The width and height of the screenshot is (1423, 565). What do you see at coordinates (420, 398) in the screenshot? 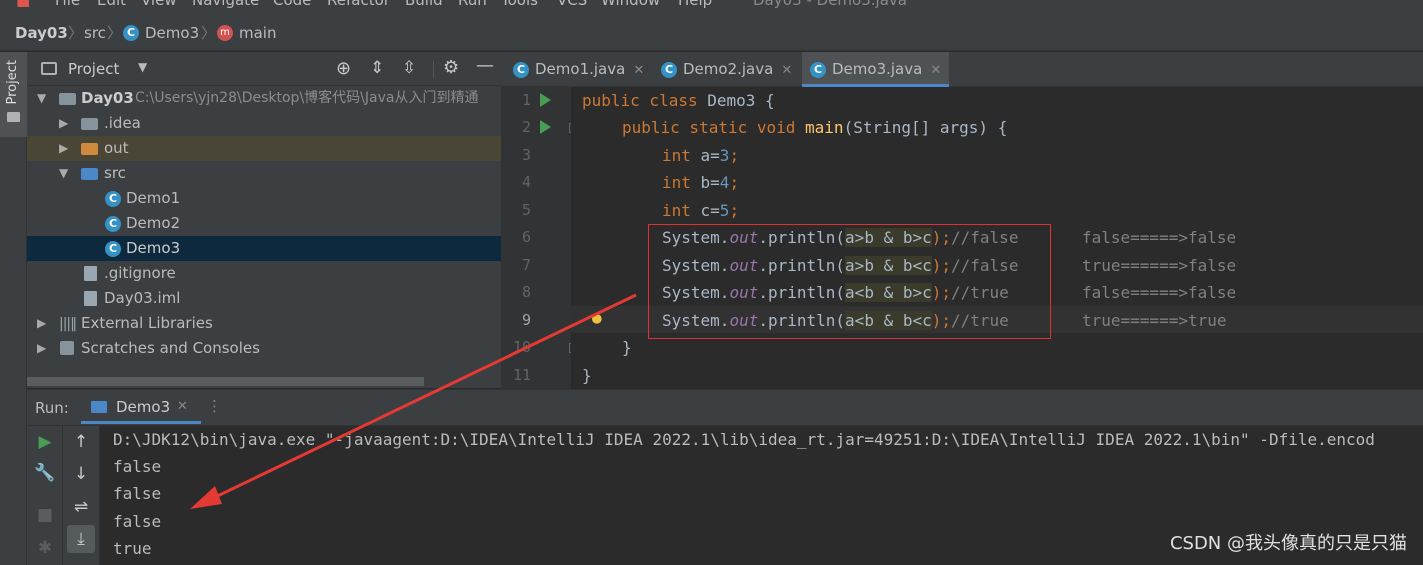
I see `arrow-line` at bounding box center [420, 398].